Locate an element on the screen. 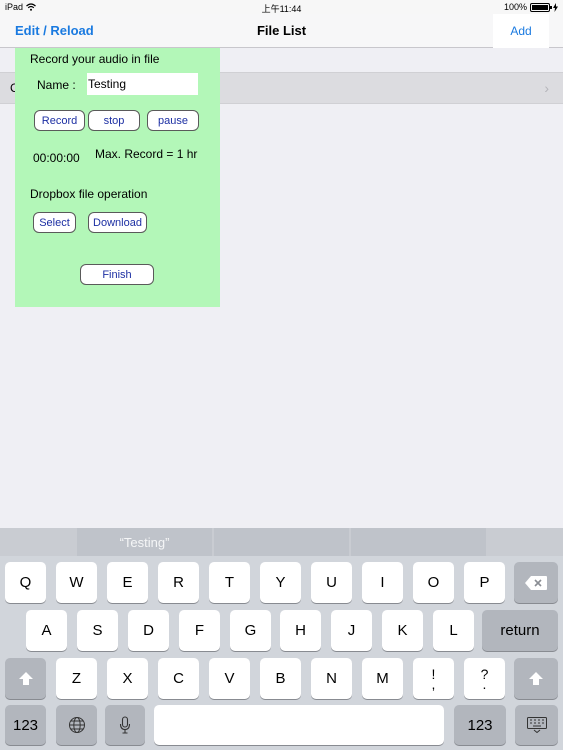 The width and height of the screenshot is (563, 750). delete-key is located at coordinates (536, 582).